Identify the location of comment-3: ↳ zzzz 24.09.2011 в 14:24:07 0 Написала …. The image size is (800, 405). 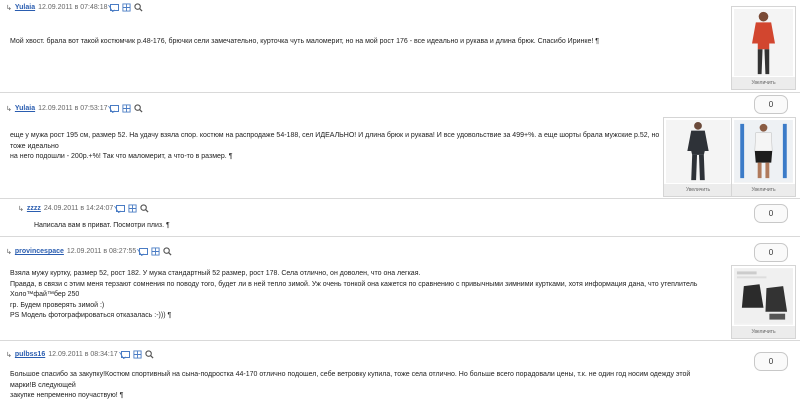
(400, 217).